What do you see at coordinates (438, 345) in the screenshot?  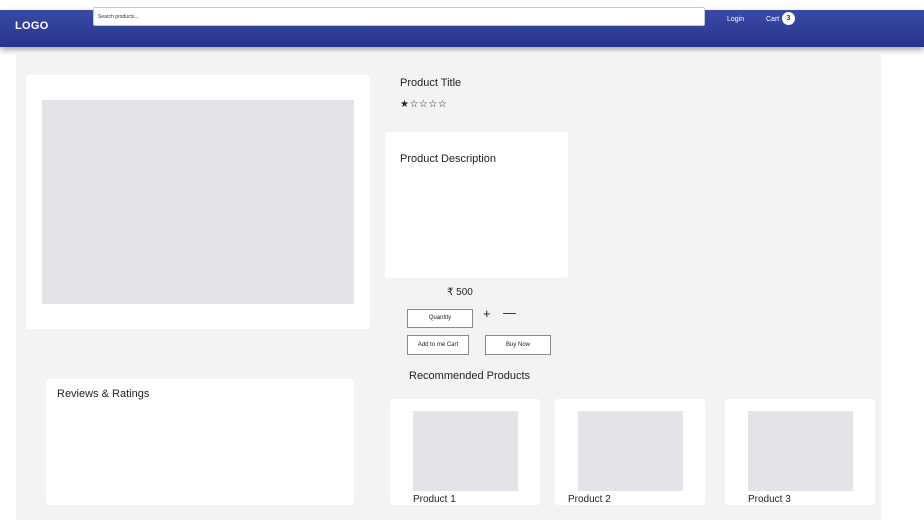 I see `add-to-cart-button: Add to me Cart` at bounding box center [438, 345].